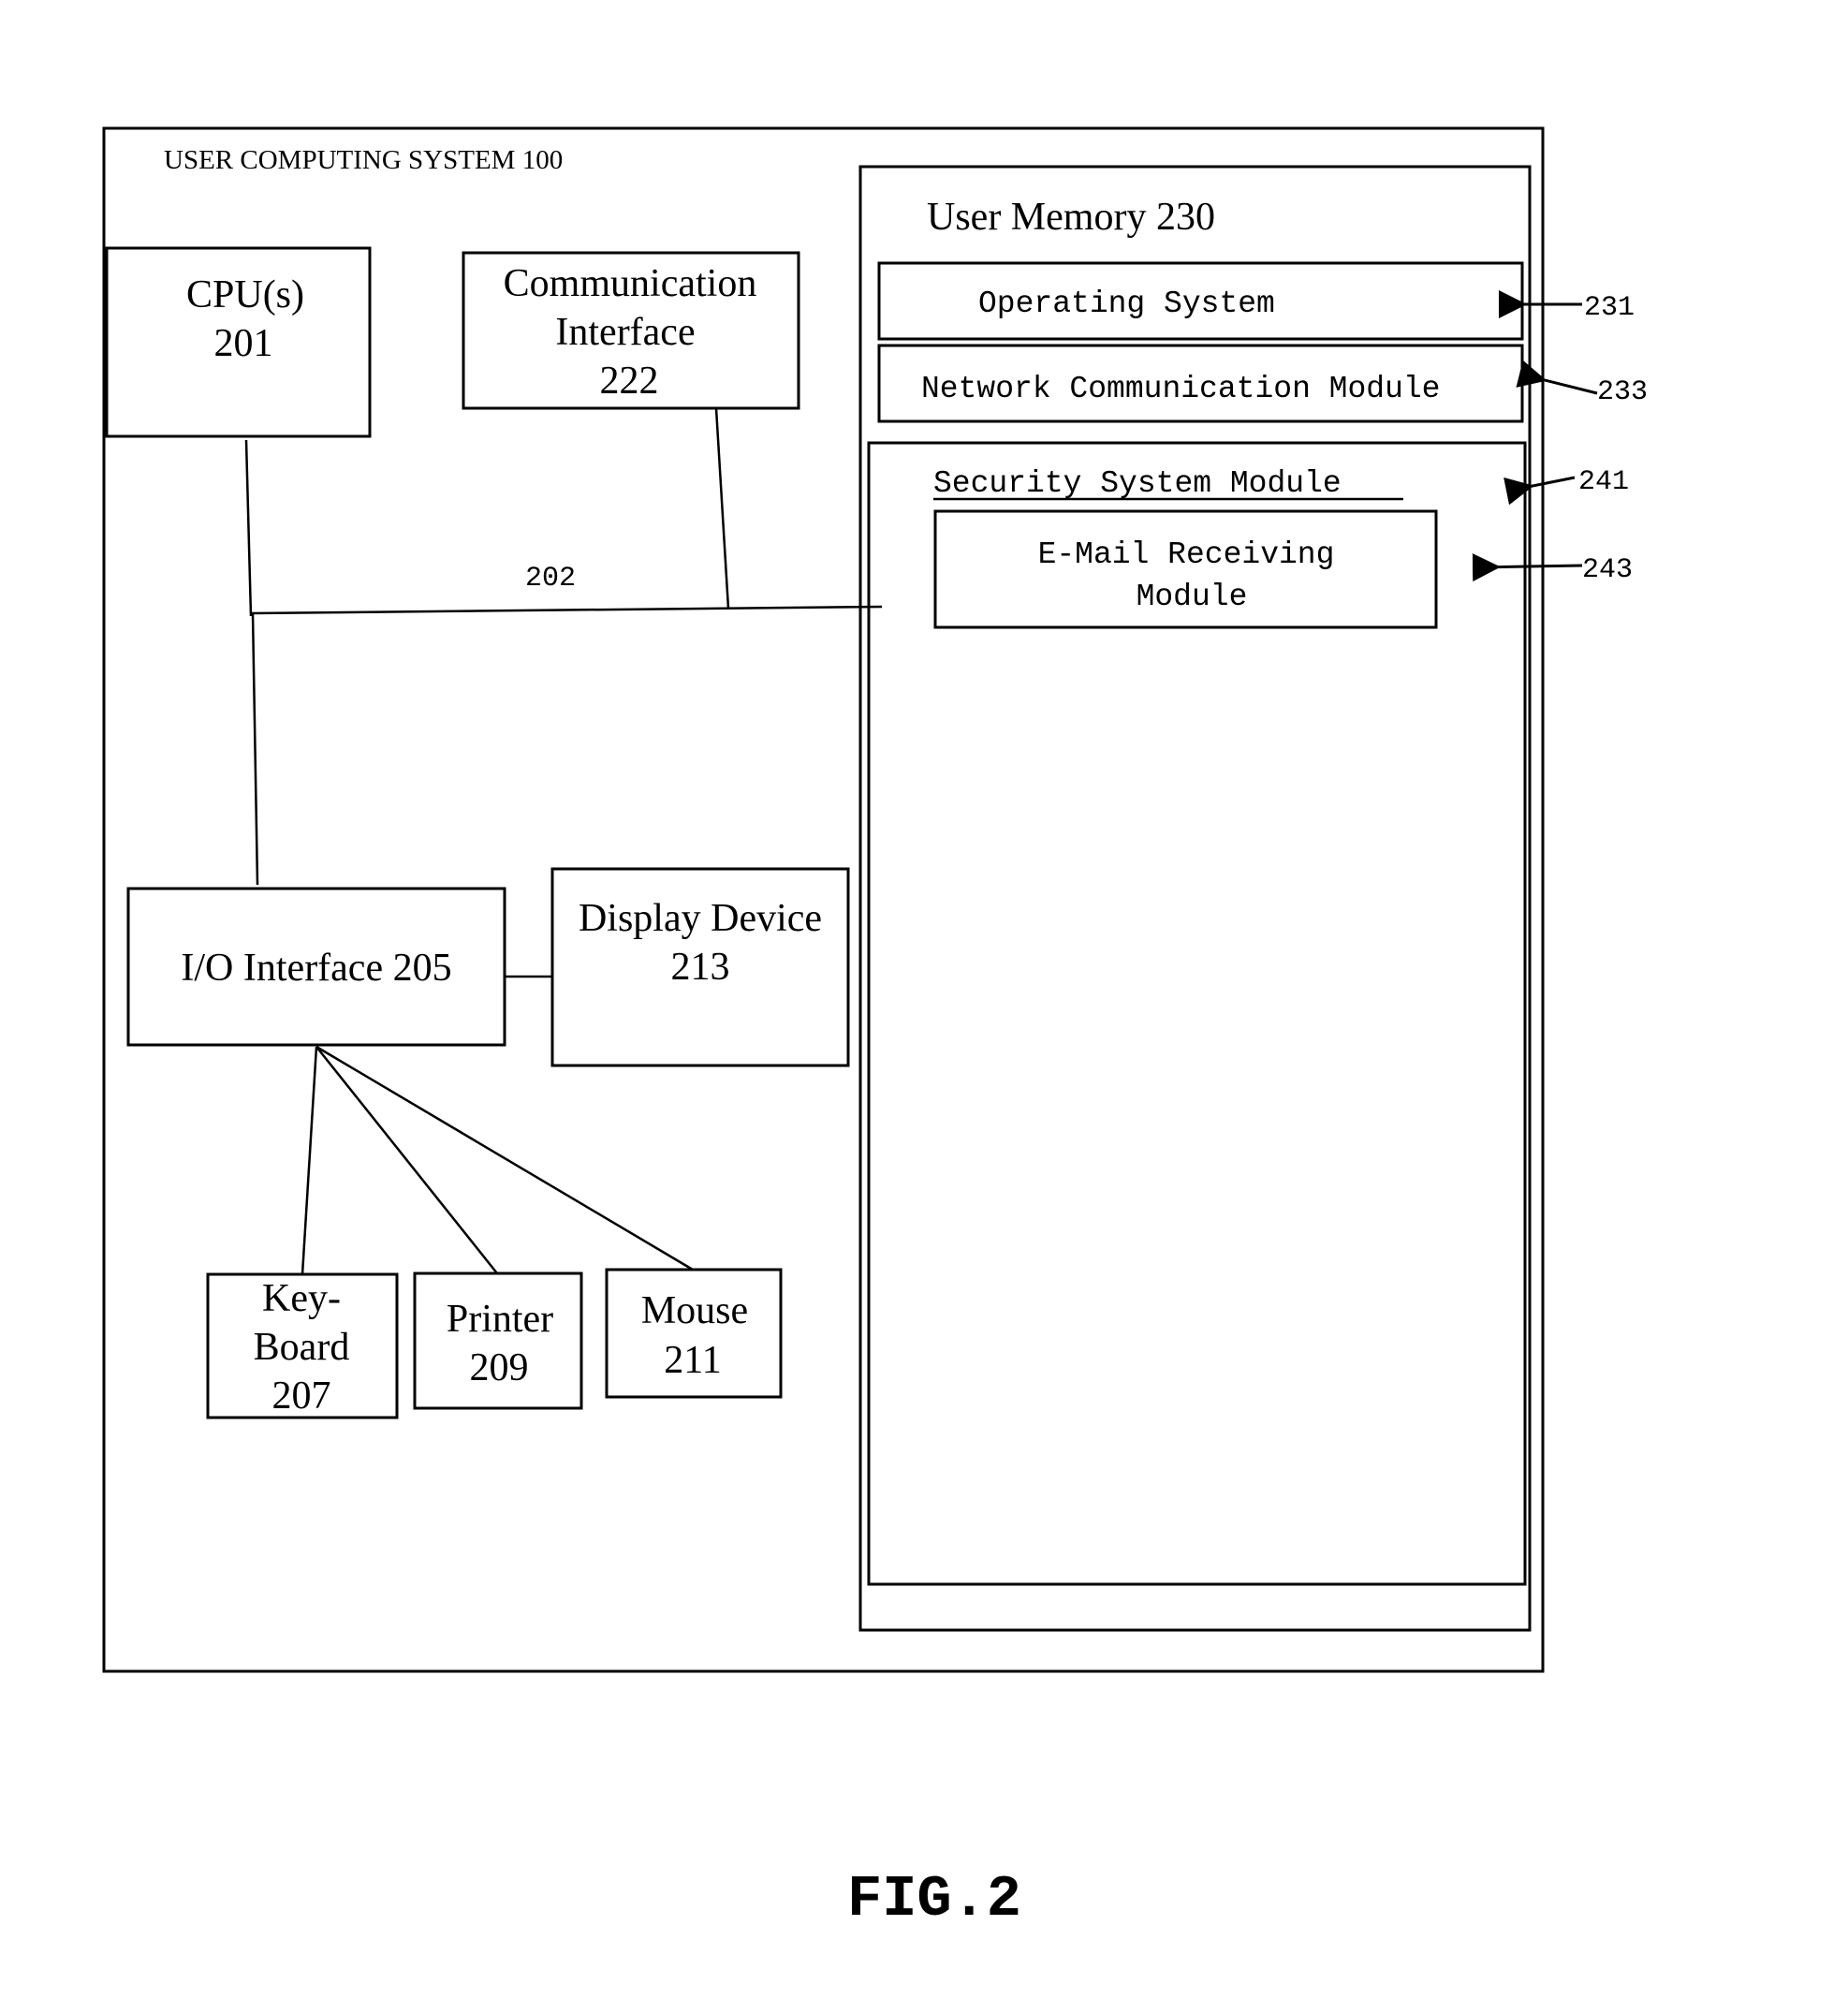 Image resolution: width=1848 pixels, height=1999 pixels. What do you see at coordinates (406, 1160) in the screenshot?
I see `io-printer-connector` at bounding box center [406, 1160].